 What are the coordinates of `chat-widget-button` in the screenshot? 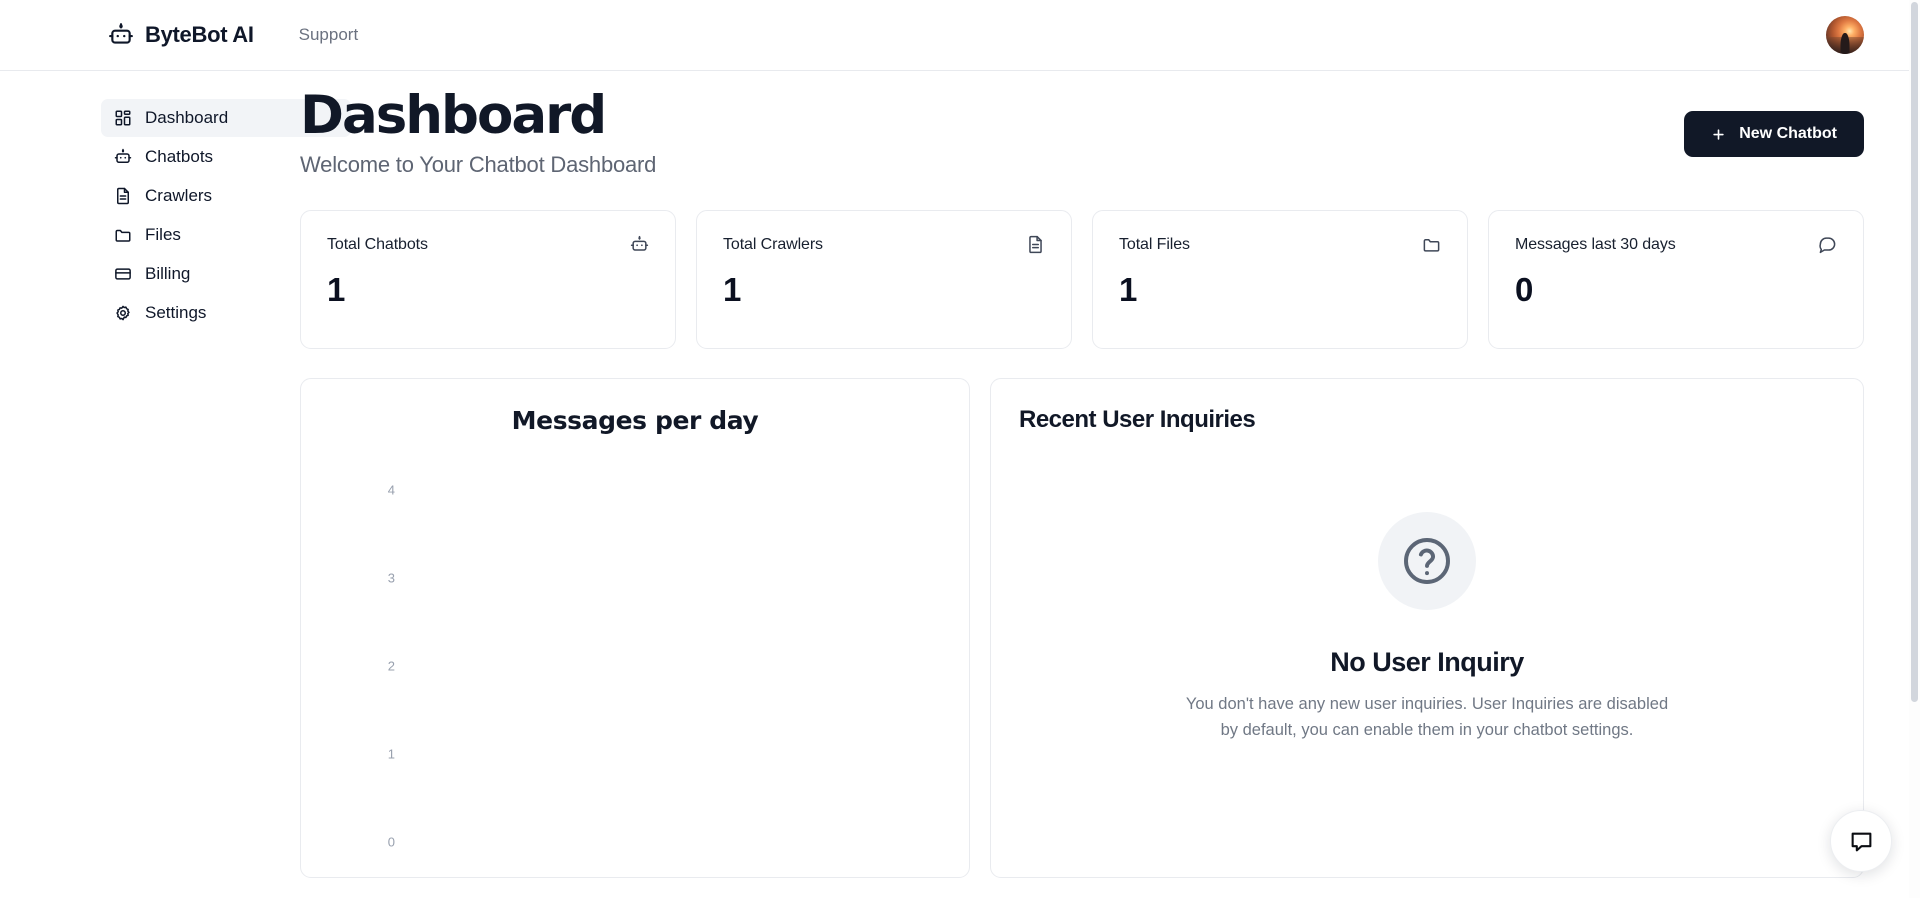 It's located at (1861, 841).